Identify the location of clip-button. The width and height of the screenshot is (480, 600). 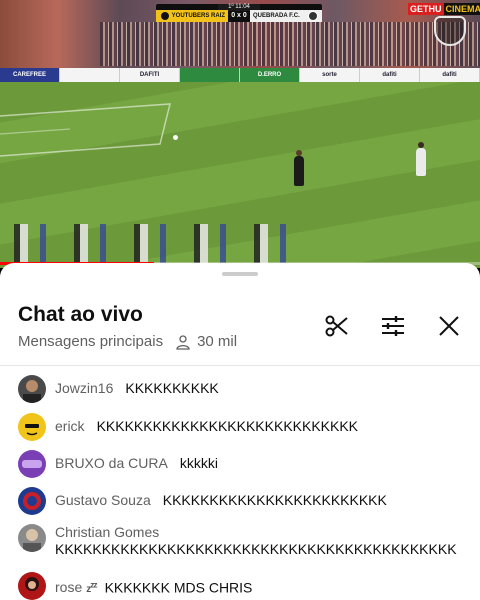
(337, 326).